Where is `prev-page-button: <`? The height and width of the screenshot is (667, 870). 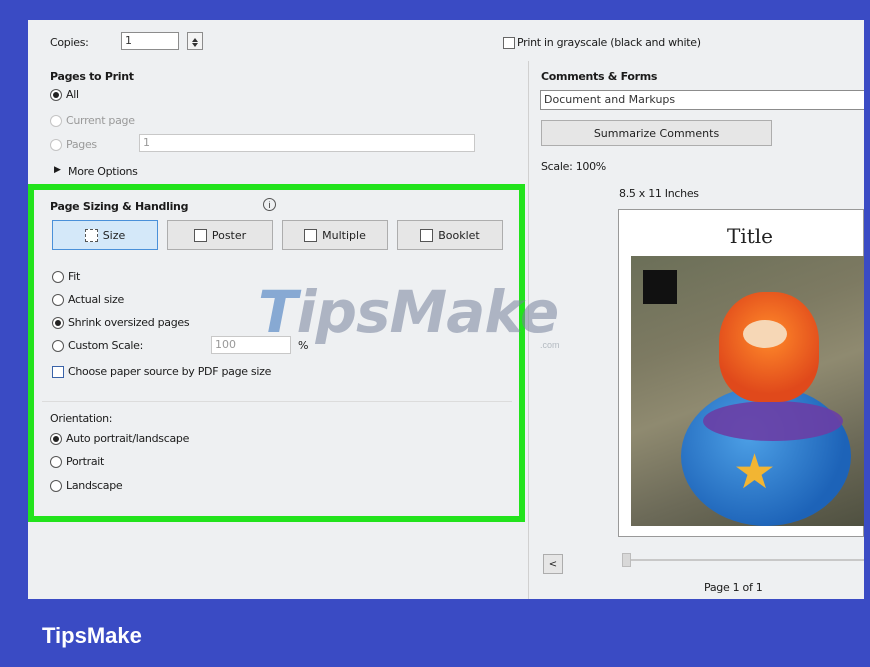
prev-page-button: < is located at coordinates (553, 564).